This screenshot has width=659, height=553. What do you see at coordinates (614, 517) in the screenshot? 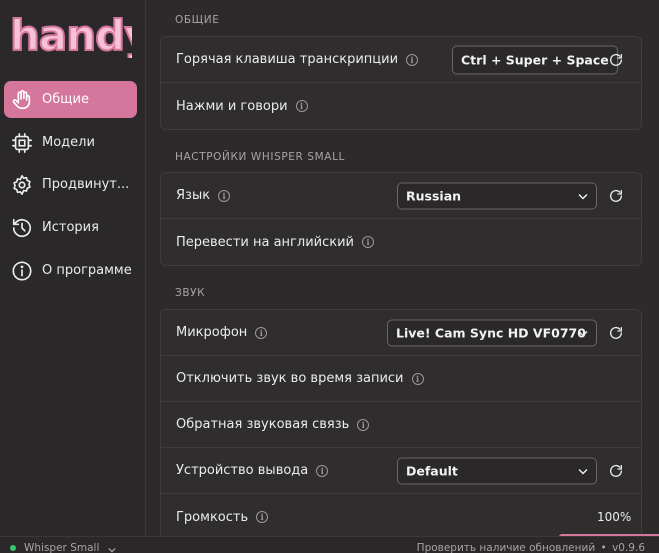
I see `volume-value: 100%` at bounding box center [614, 517].